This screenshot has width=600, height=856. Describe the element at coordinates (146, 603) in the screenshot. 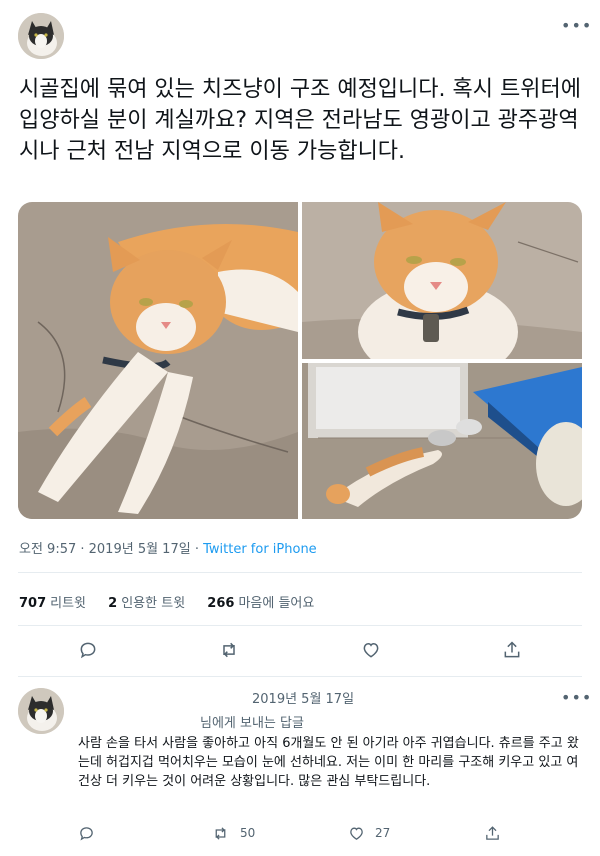

I see `quotes-stat: 2 인용한 트윗` at that location.